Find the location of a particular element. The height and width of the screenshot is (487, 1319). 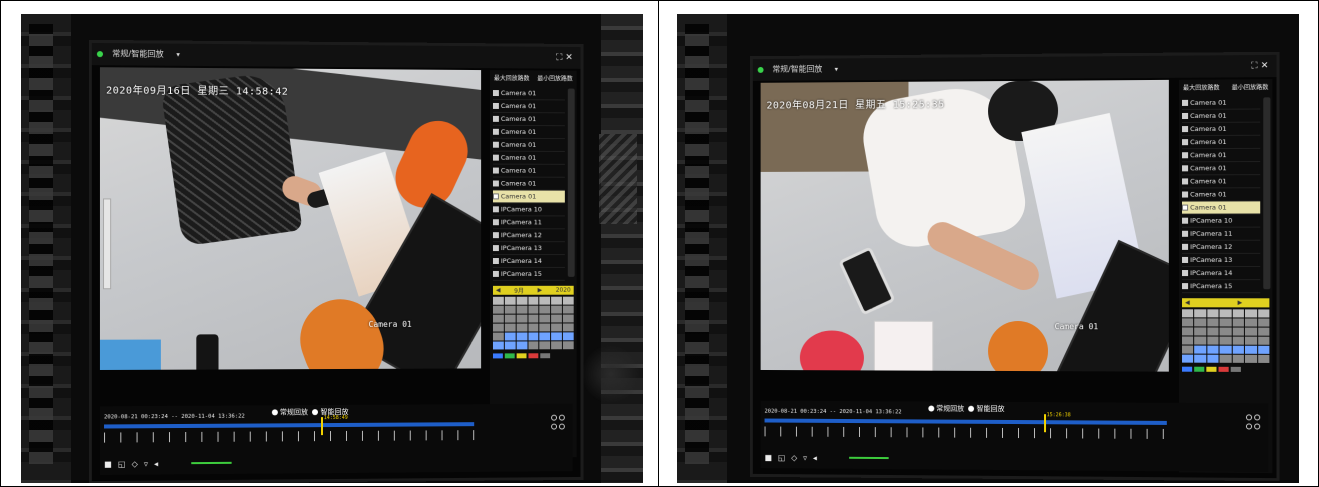

chevron-right-icon: ▶ is located at coordinates (540, 290).